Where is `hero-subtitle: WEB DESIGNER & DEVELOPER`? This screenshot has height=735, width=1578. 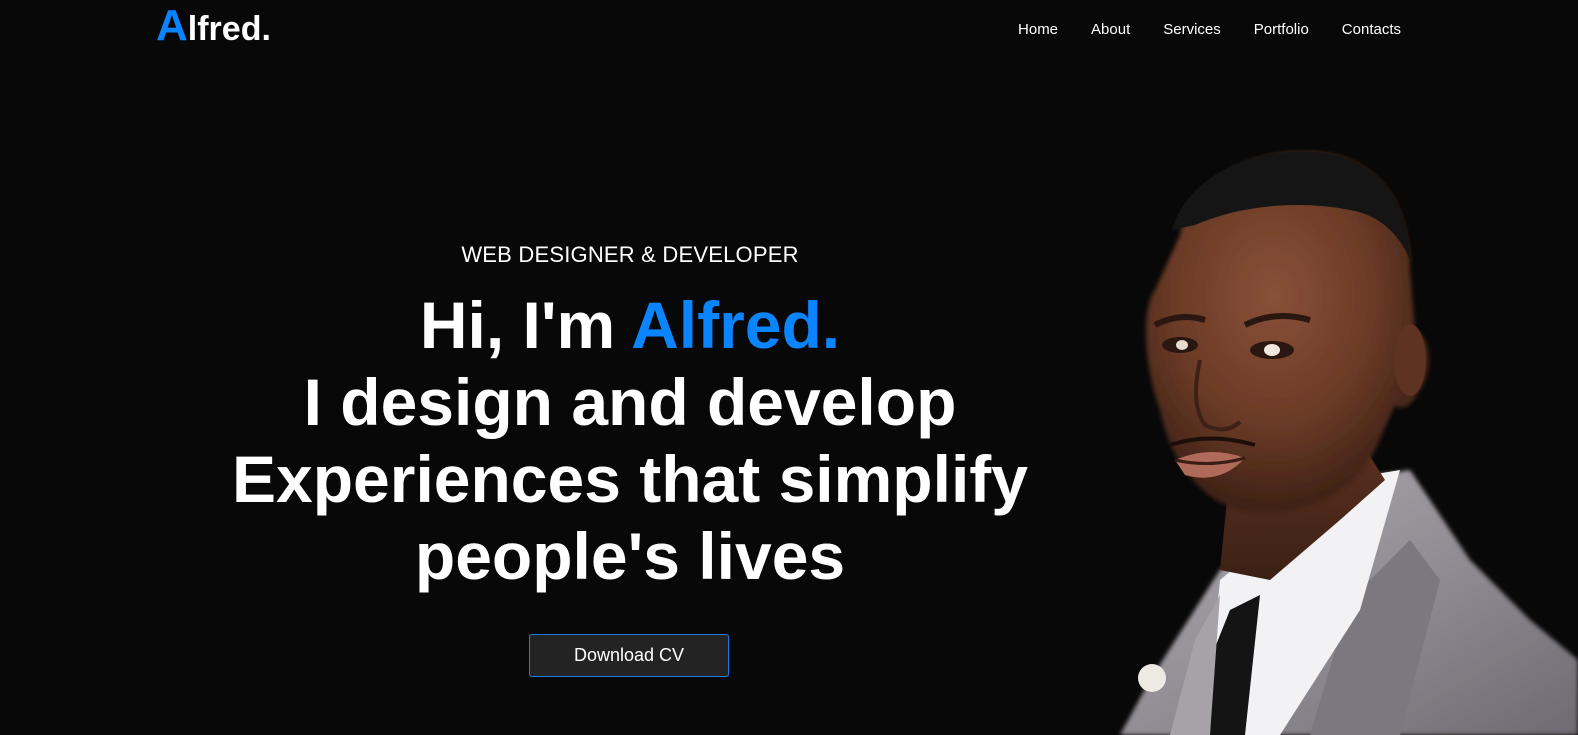
hero-subtitle: WEB DESIGNER & DEVELOPER is located at coordinates (630, 254).